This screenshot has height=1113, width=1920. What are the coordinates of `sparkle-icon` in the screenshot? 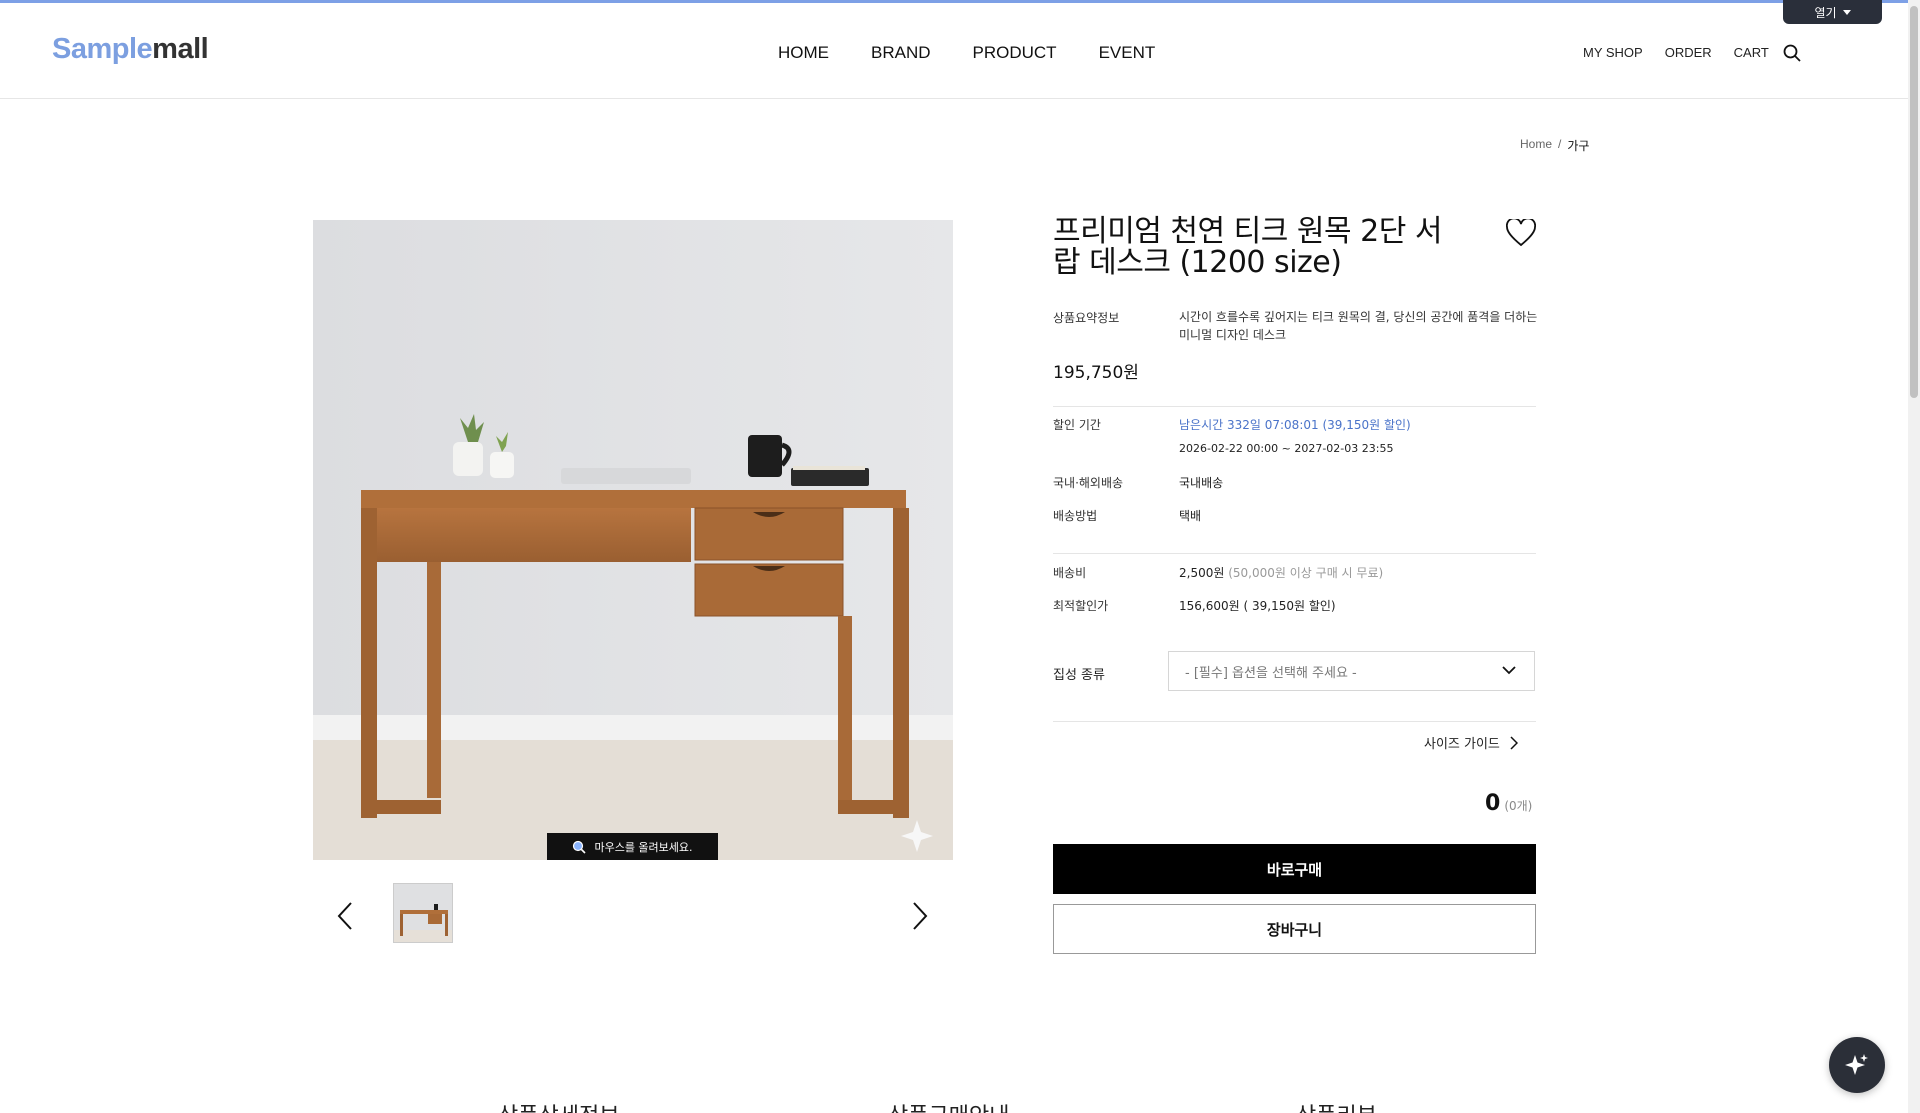 It's located at (1856, 1064).